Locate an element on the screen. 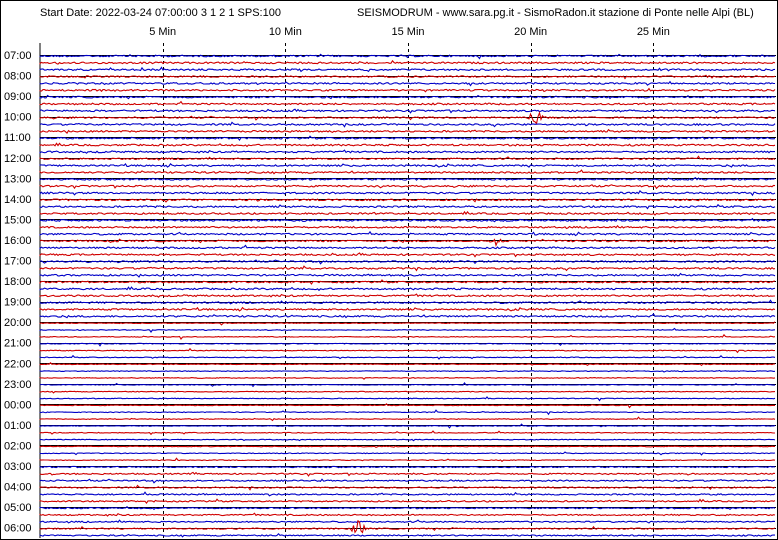 The width and height of the screenshot is (778, 540). hour-label: 11:00 is located at coordinates (17, 138).